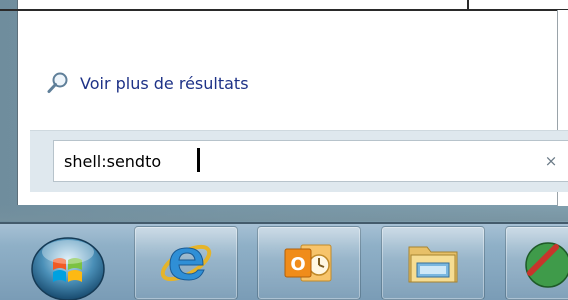  What do you see at coordinates (284, 10) in the screenshot?
I see `top-divider` at bounding box center [284, 10].